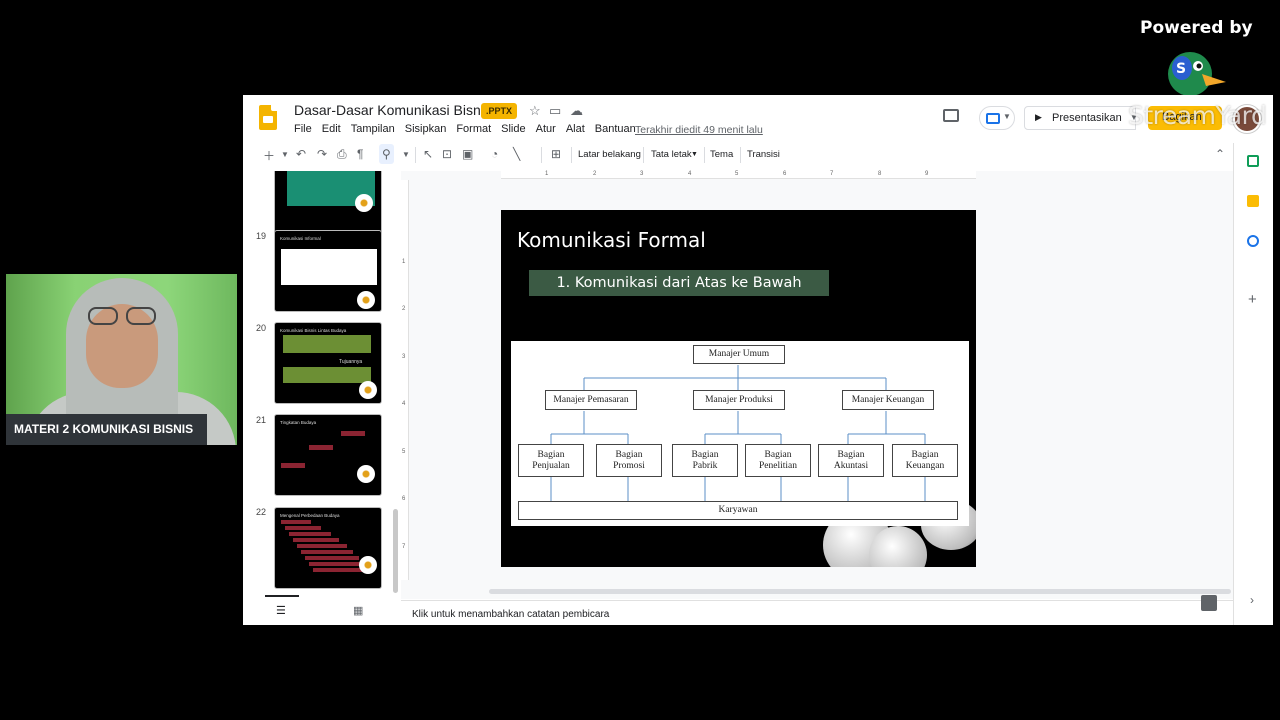 This screenshot has height=720, width=1280. I want to click on menu-tools: Alat, so click(575, 129).